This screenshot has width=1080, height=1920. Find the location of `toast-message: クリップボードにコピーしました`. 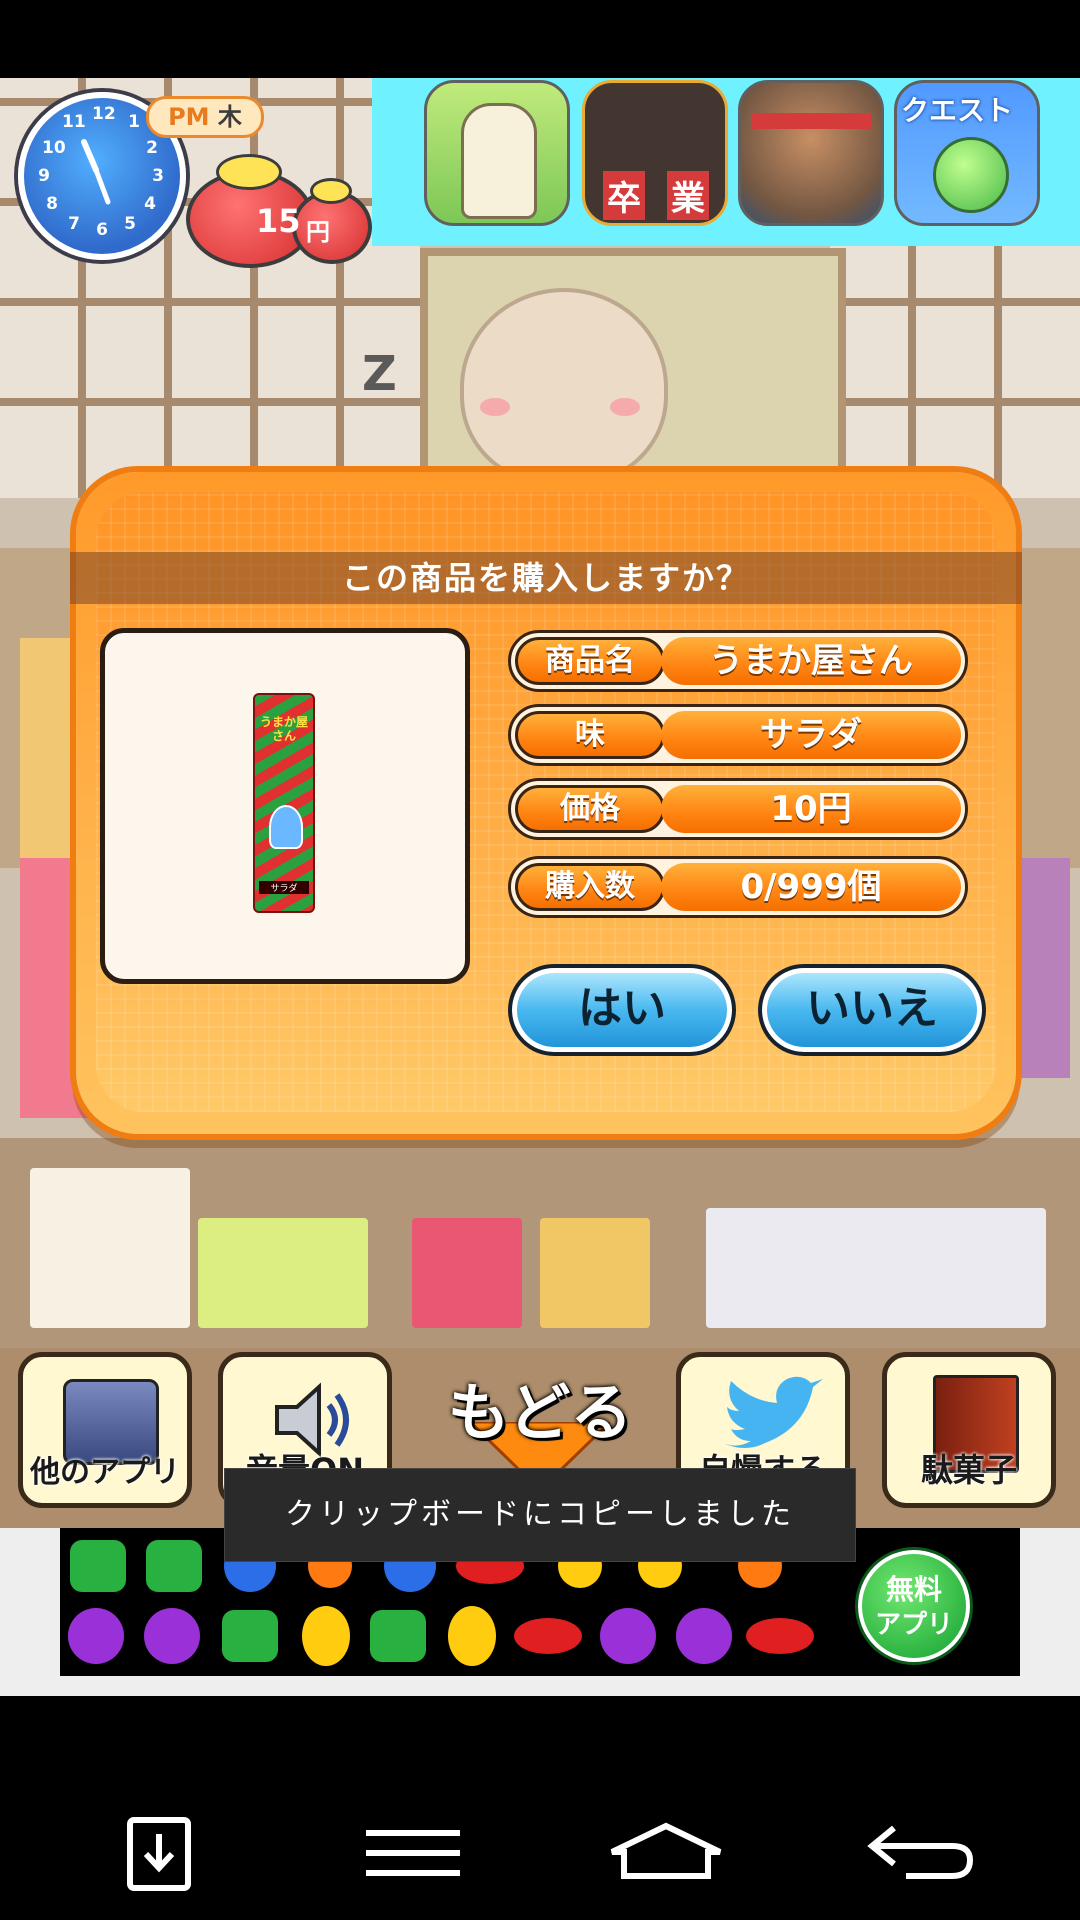

toast-message: クリップボードにコピーしました is located at coordinates (540, 1515).